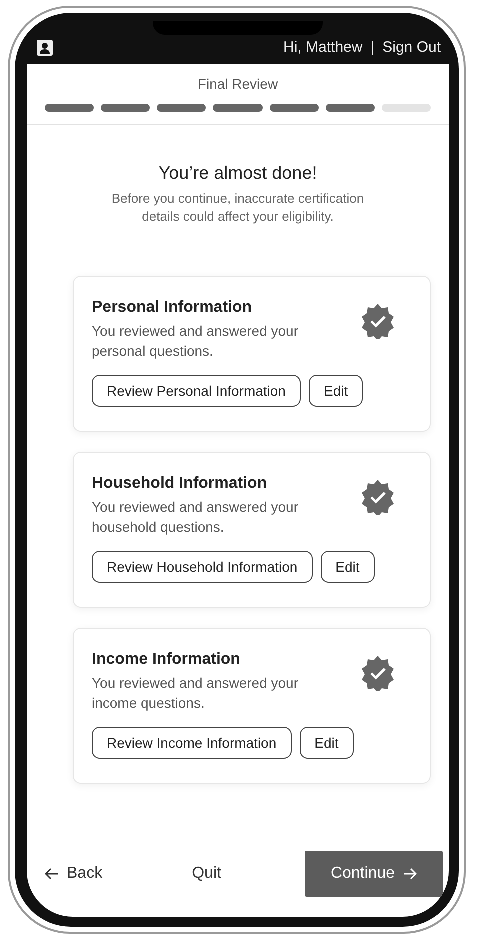  I want to click on back-button: Back, so click(74, 874).